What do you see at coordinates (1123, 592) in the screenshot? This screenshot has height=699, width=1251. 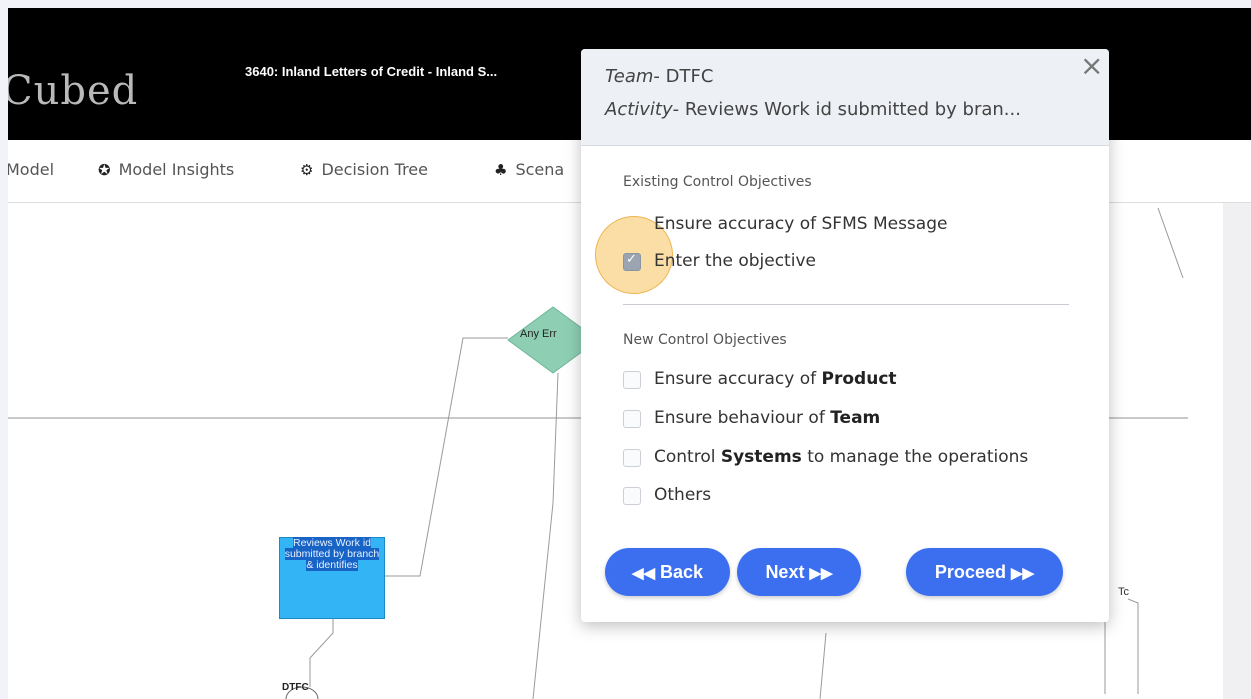 I see `right-node-label: Tc` at bounding box center [1123, 592].